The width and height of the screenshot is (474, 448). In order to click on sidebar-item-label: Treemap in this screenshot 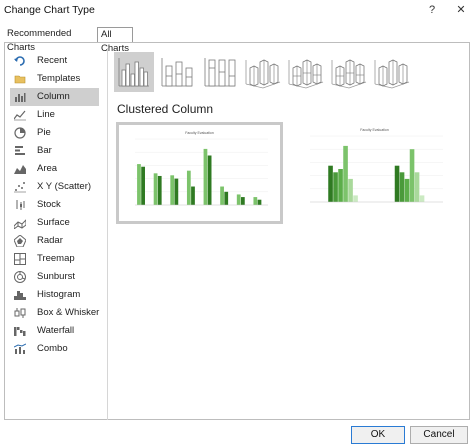, I will do `click(56, 258)`.